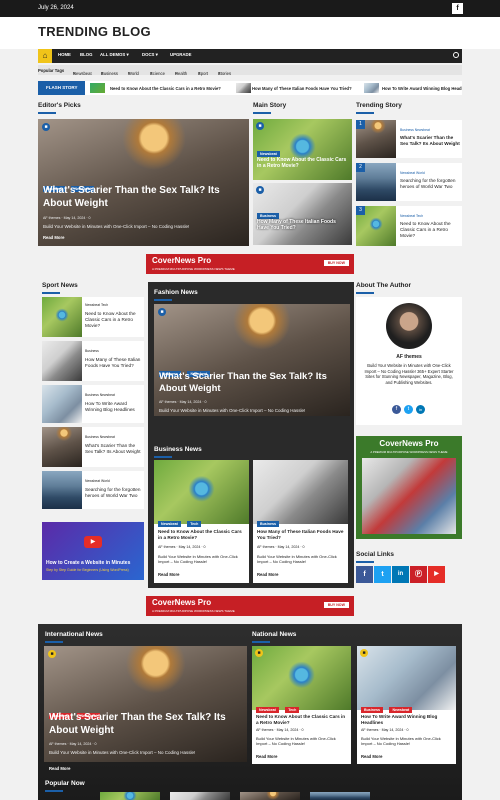 The width and height of the screenshot is (500, 800). I want to click on trending-cats: Business Newsbeat, so click(415, 130).